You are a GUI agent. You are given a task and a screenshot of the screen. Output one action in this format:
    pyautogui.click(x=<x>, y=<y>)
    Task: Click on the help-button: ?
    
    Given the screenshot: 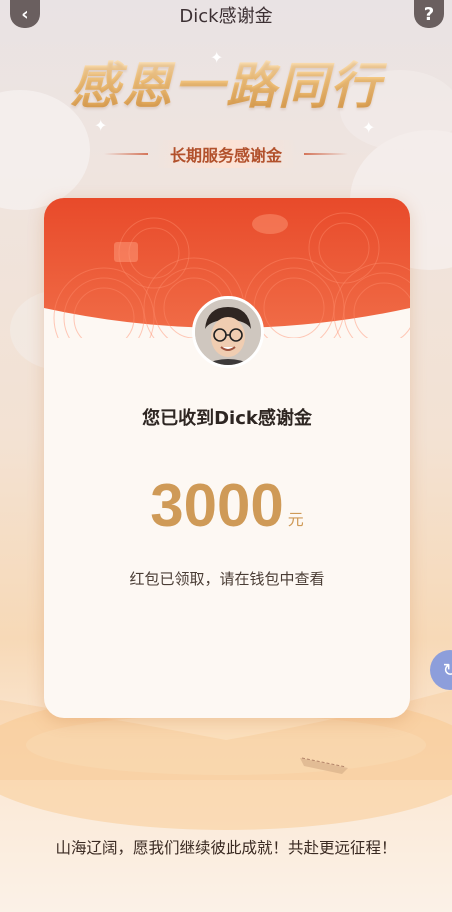 What is the action you would take?
    pyautogui.click(x=429, y=14)
    